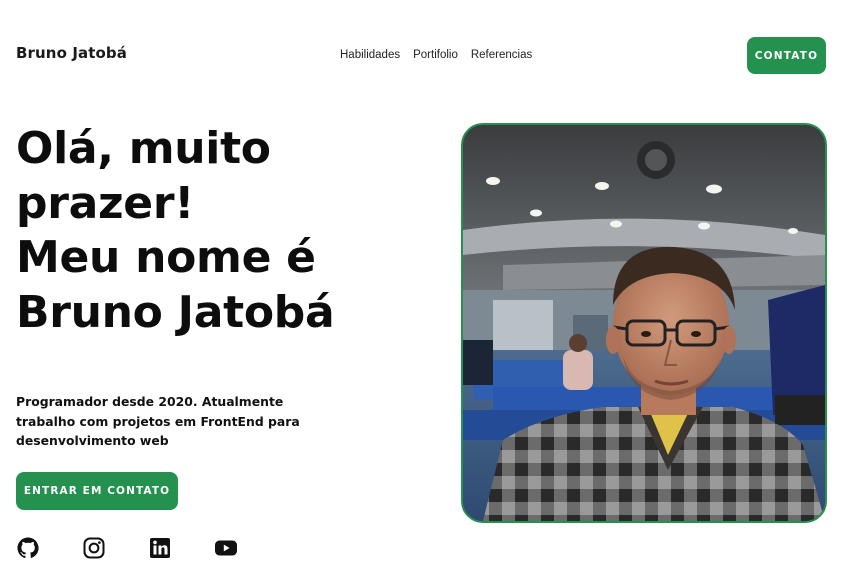 This screenshot has width=854, height=569. What do you see at coordinates (105, 203) in the screenshot?
I see `hero-title-line: prazer!` at bounding box center [105, 203].